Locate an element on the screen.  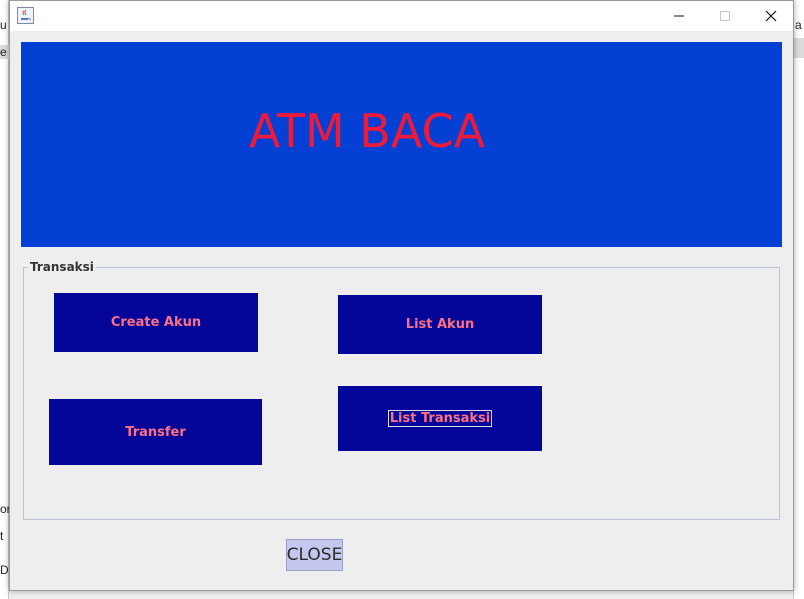
close-button: CLOSE is located at coordinates (314, 555).